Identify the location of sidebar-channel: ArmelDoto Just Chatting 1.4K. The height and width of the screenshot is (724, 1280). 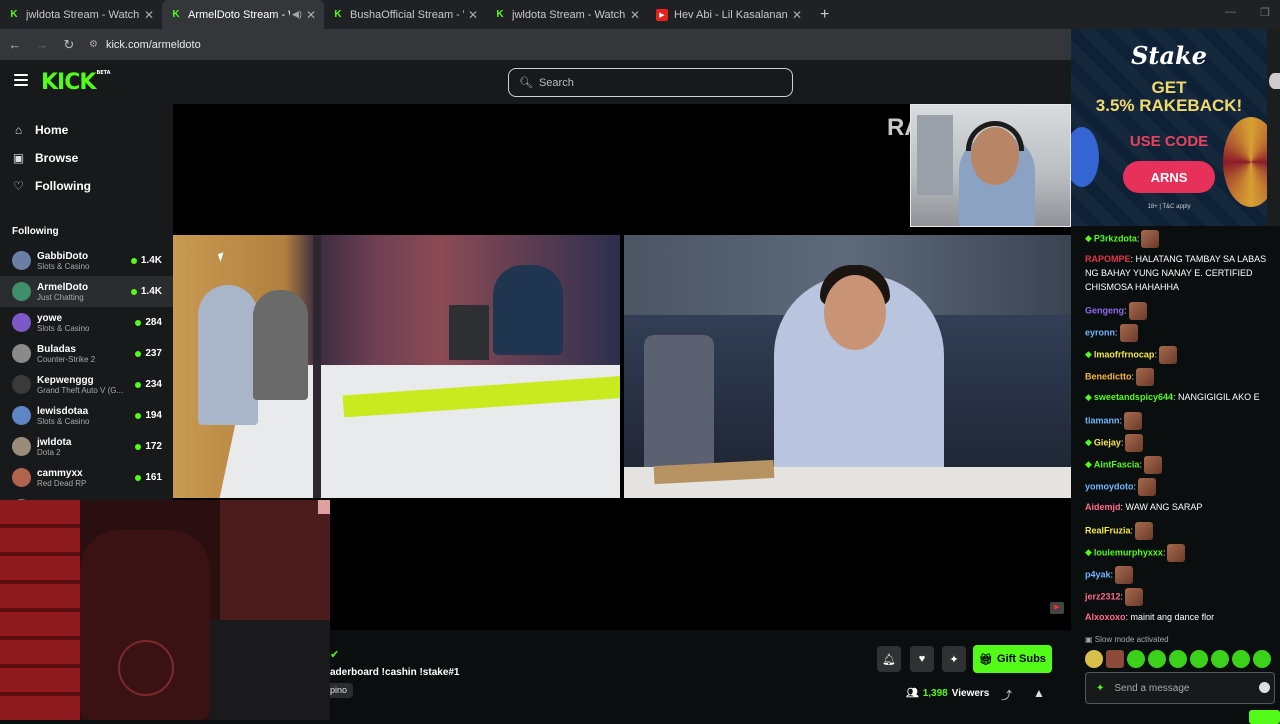
(86, 291).